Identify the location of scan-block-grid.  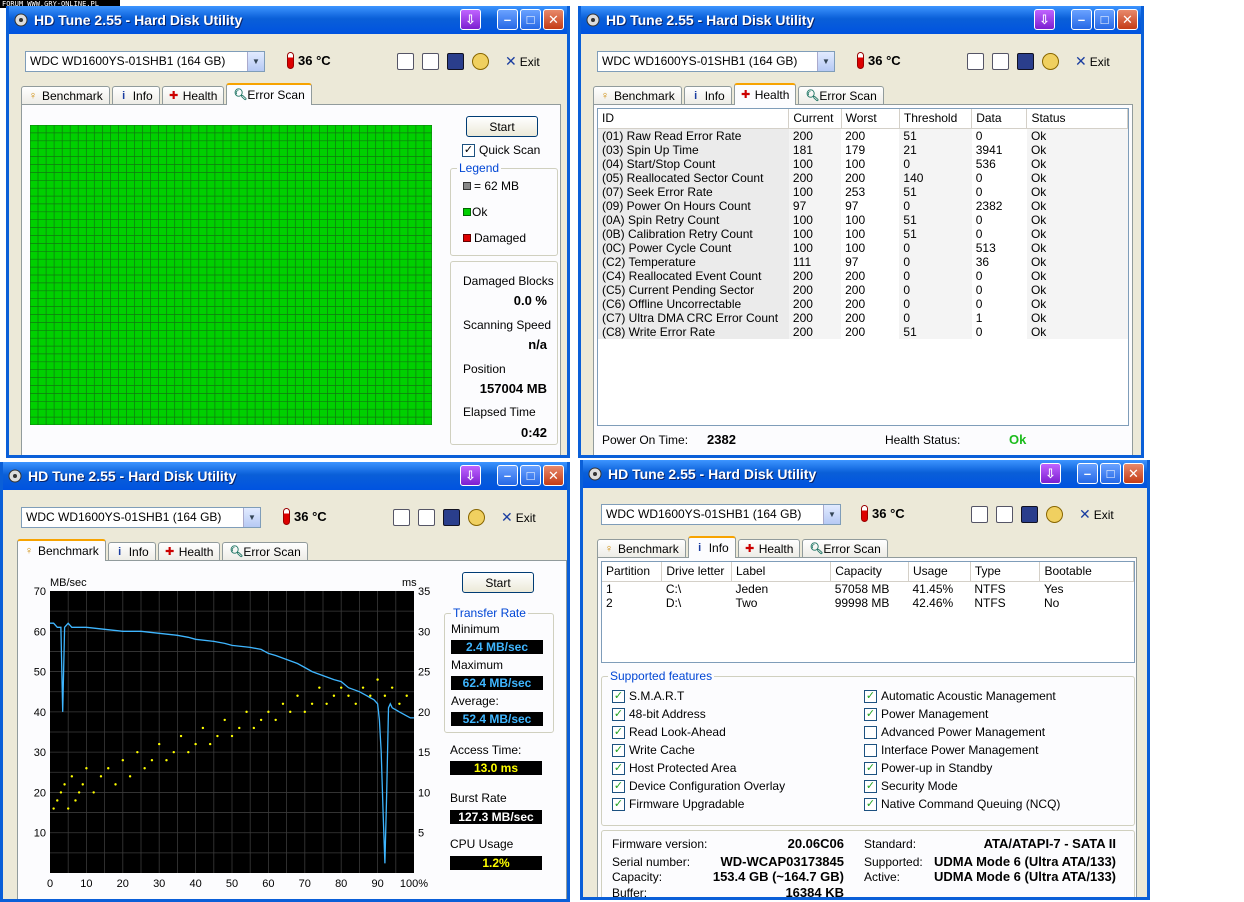
(231, 275).